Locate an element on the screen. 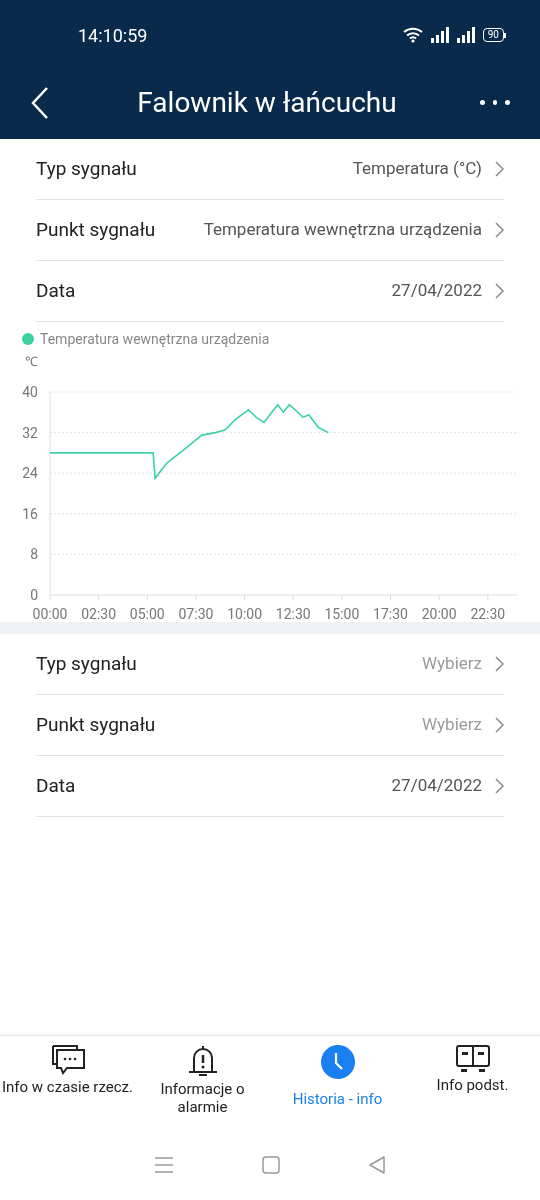  unit-label: ℃ is located at coordinates (31, 361).